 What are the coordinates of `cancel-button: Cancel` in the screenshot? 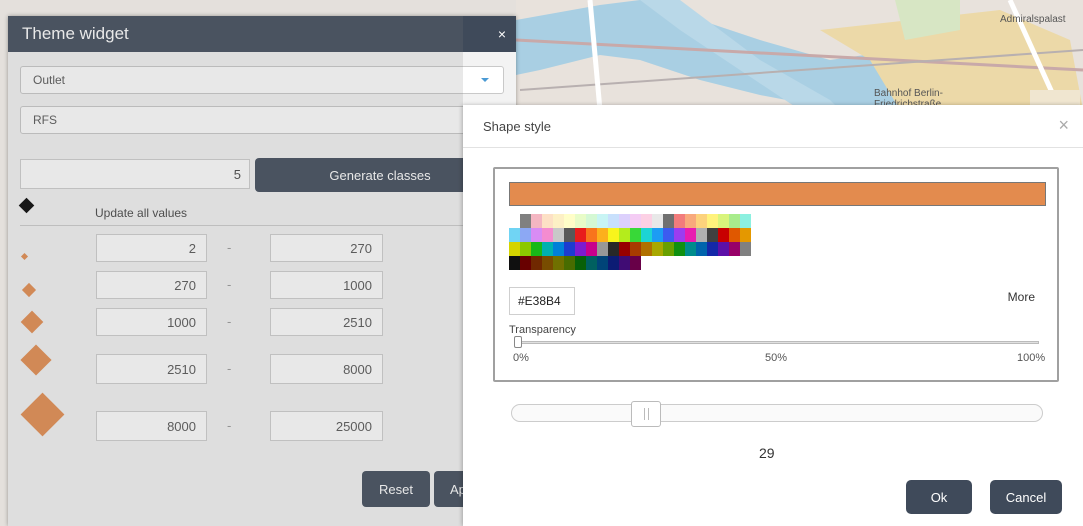 It's located at (1026, 497).